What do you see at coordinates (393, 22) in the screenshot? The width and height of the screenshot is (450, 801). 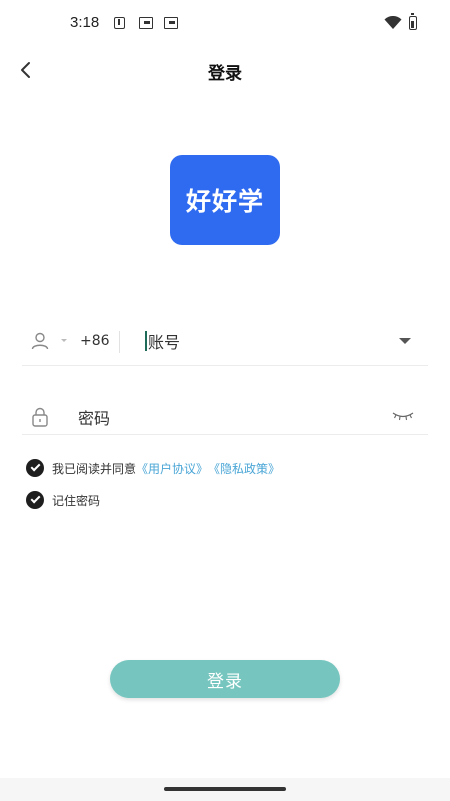 I see `wifi-icon` at bounding box center [393, 22].